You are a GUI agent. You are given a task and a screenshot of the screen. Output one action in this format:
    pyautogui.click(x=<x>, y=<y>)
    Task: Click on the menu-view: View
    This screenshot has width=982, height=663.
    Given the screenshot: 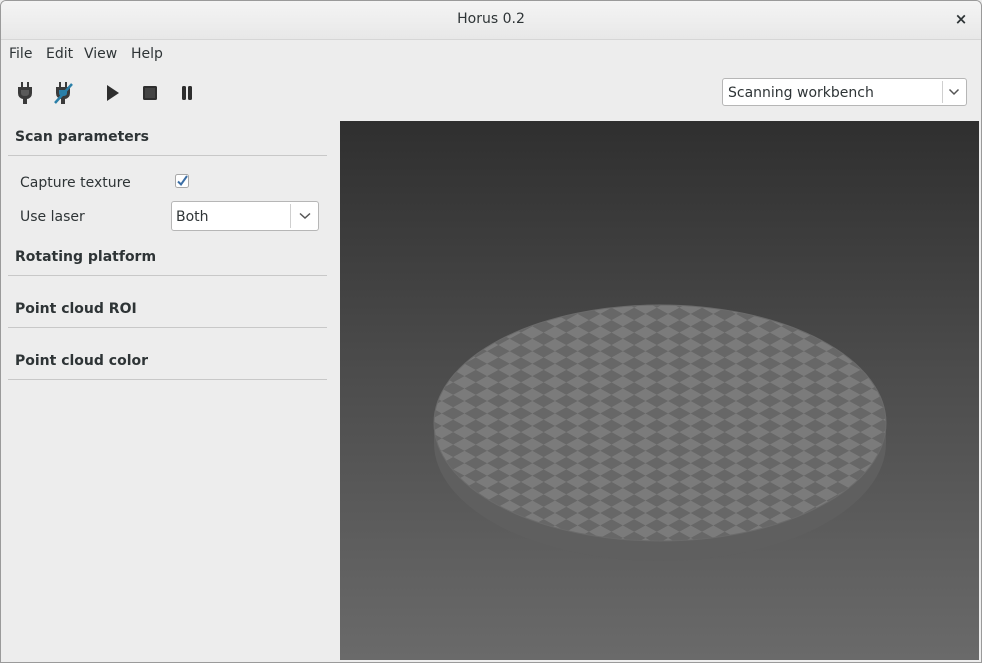 What is the action you would take?
    pyautogui.click(x=100, y=54)
    